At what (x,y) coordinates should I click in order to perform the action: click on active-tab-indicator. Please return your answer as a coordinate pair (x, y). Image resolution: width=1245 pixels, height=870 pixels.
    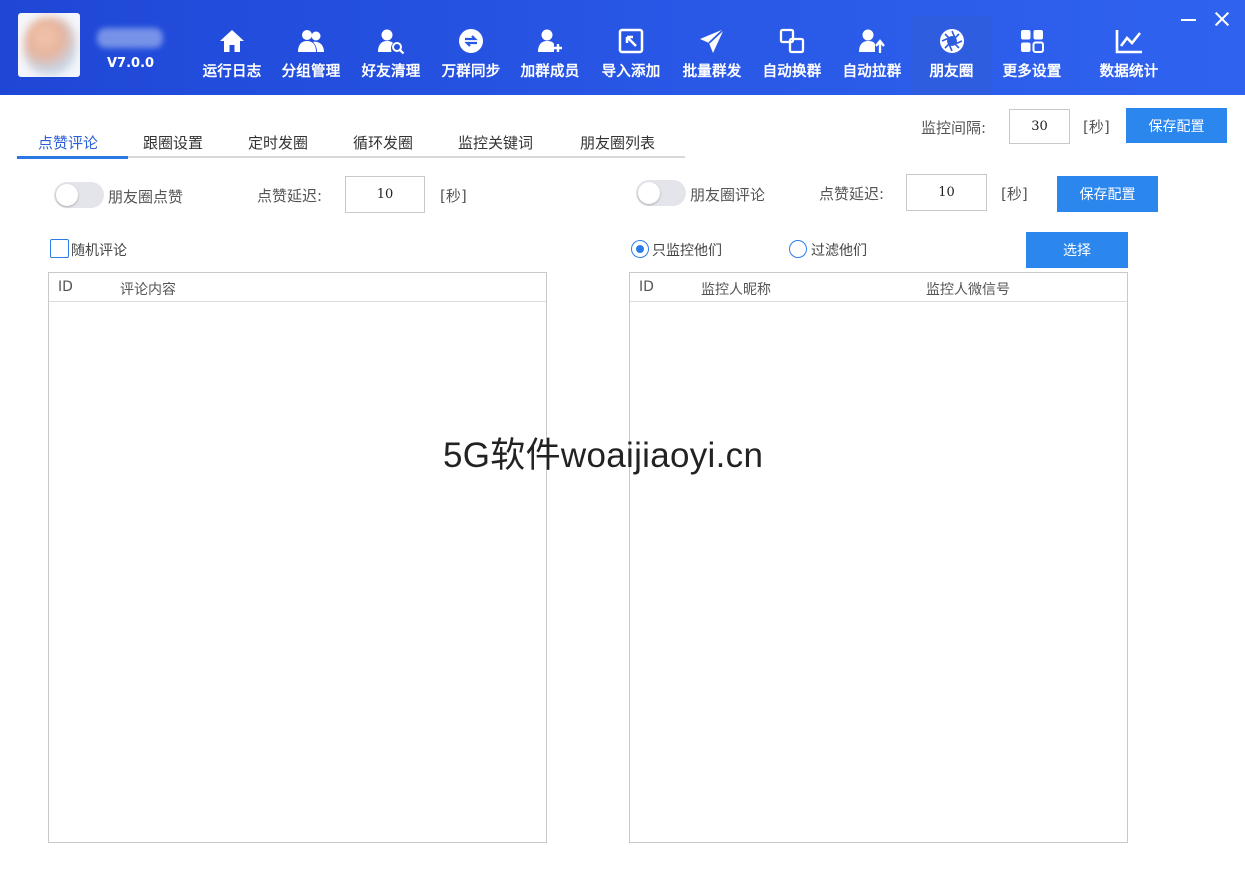
    Looking at the image, I should click on (72, 157).